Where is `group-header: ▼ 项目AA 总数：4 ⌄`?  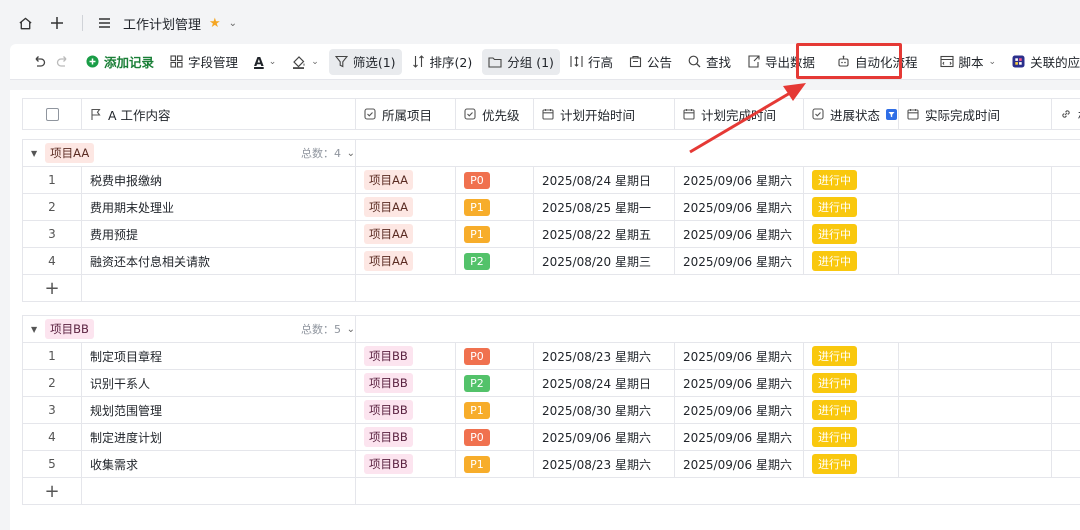
group-header: ▼ 项目AA 总数：4 ⌄ is located at coordinates (189, 153).